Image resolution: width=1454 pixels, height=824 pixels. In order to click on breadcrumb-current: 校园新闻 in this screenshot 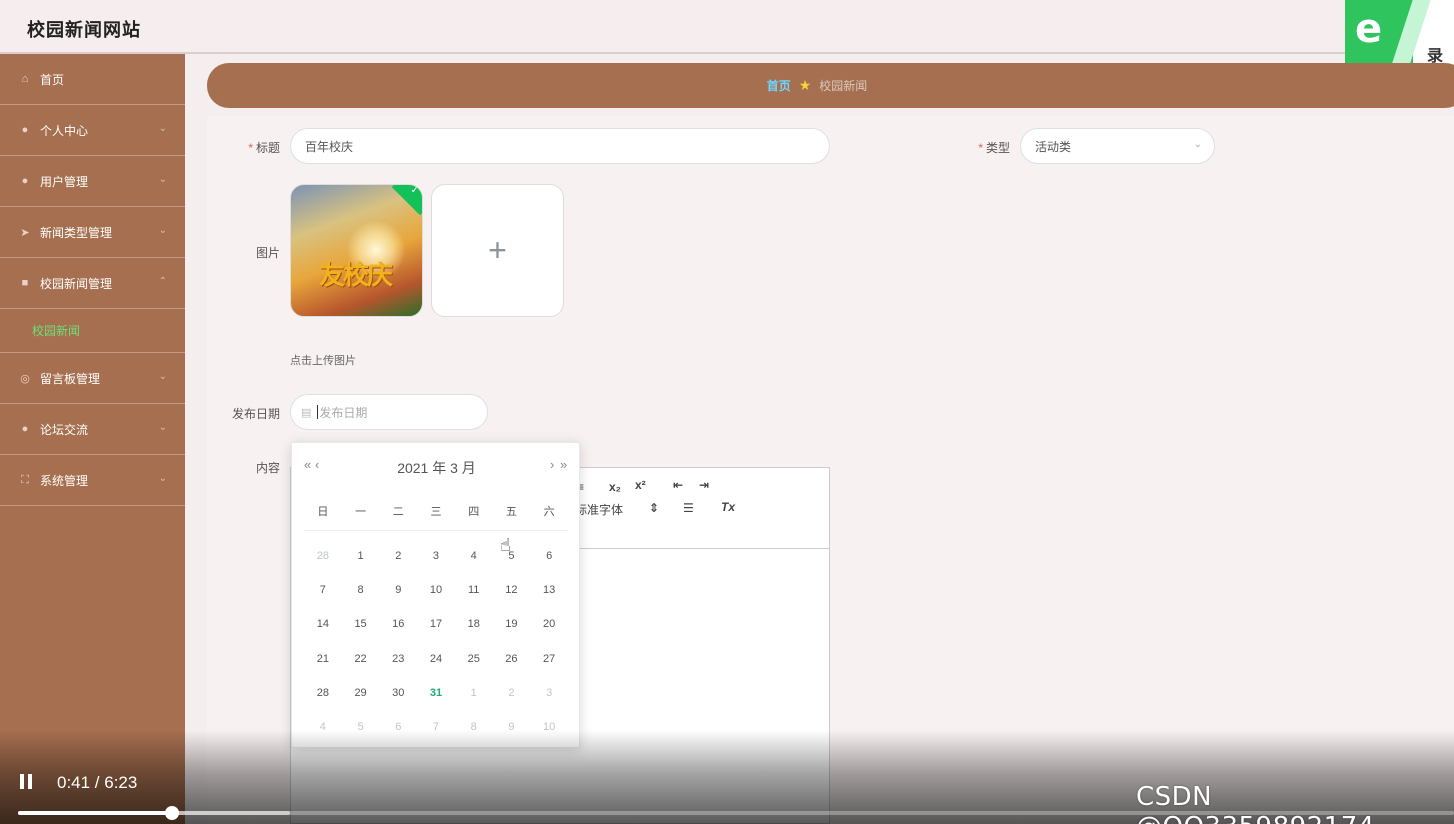, I will do `click(843, 86)`.